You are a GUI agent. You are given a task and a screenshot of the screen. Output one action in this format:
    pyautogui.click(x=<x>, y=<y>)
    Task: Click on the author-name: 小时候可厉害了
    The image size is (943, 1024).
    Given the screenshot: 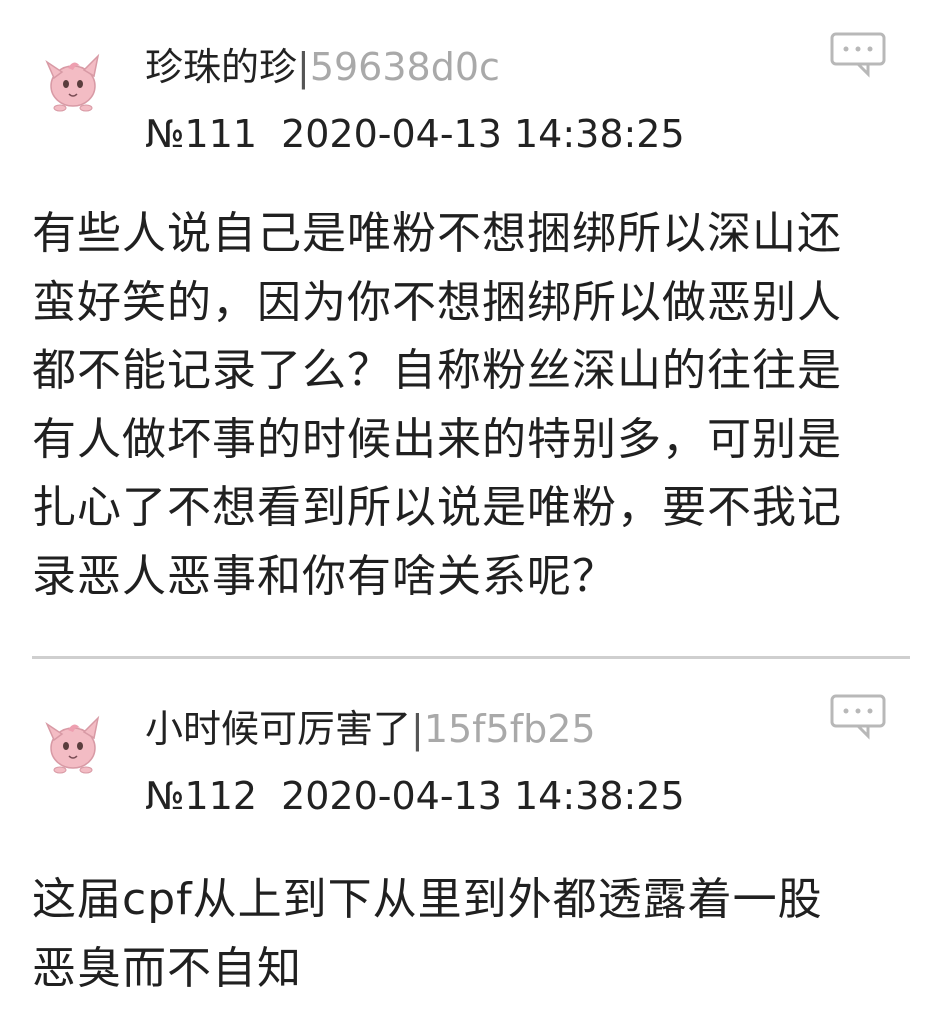 What is the action you would take?
    pyautogui.click(x=278, y=729)
    